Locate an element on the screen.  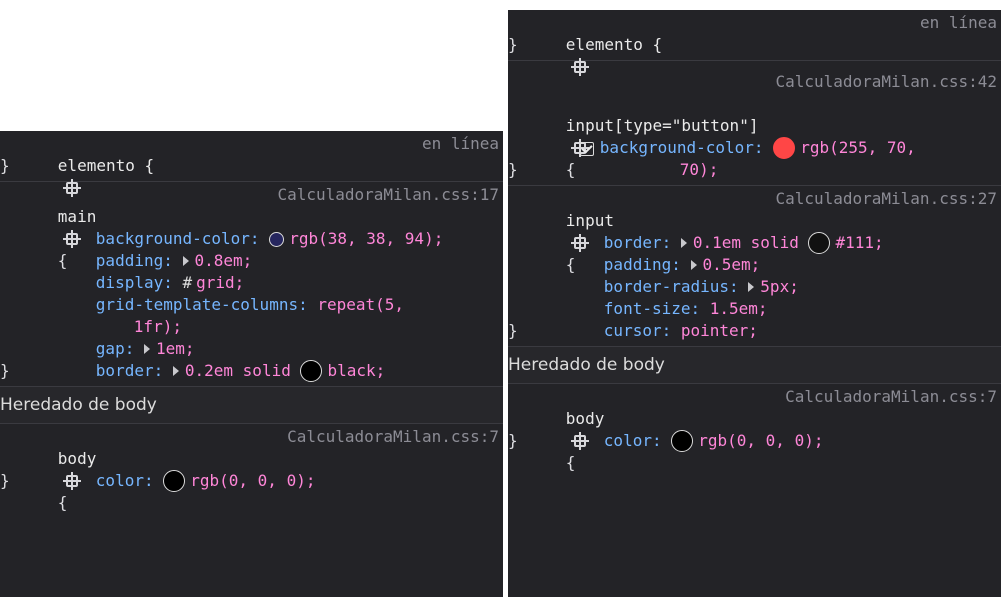
rule-source-link: CalculadoraMilan.css:17 is located at coordinates (388, 195).